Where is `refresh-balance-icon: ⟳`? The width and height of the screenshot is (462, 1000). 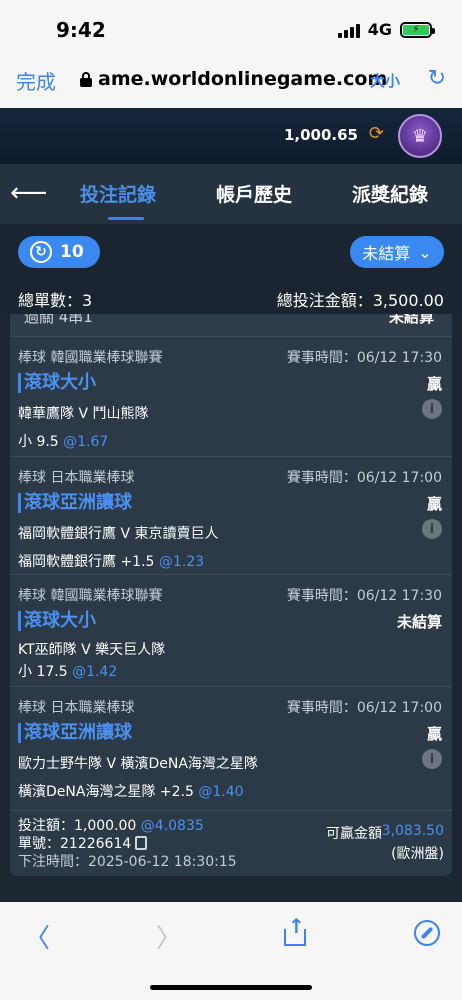
refresh-balance-icon: ⟳ is located at coordinates (376, 133).